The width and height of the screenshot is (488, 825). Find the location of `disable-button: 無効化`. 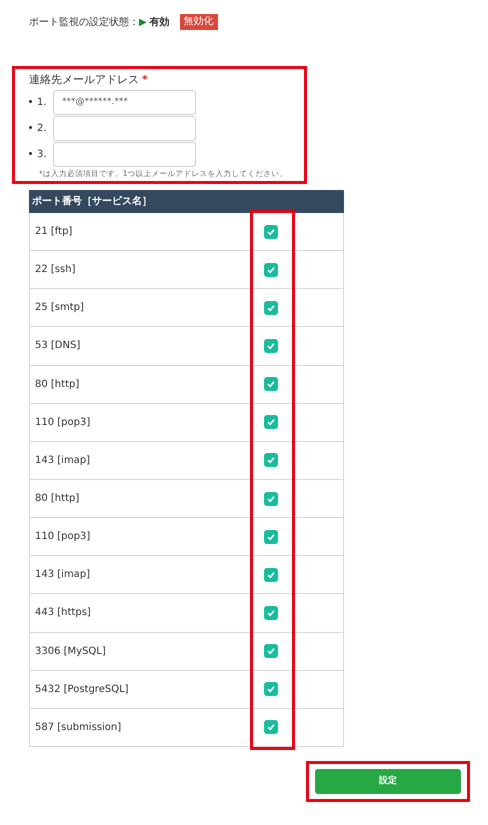

disable-button: 無効化 is located at coordinates (199, 22).